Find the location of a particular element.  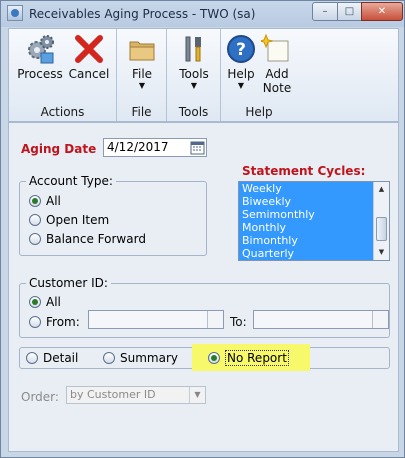

order-label: Order: is located at coordinates (40, 397).